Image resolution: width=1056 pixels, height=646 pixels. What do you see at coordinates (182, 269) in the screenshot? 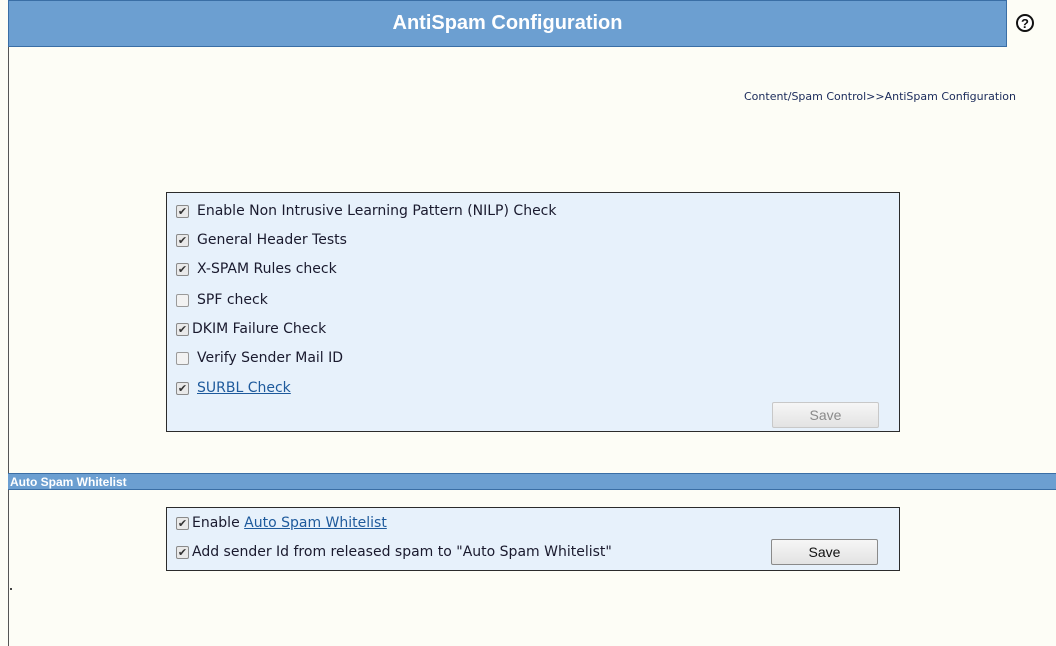
I see `checkbox-xspam: ✔` at bounding box center [182, 269].